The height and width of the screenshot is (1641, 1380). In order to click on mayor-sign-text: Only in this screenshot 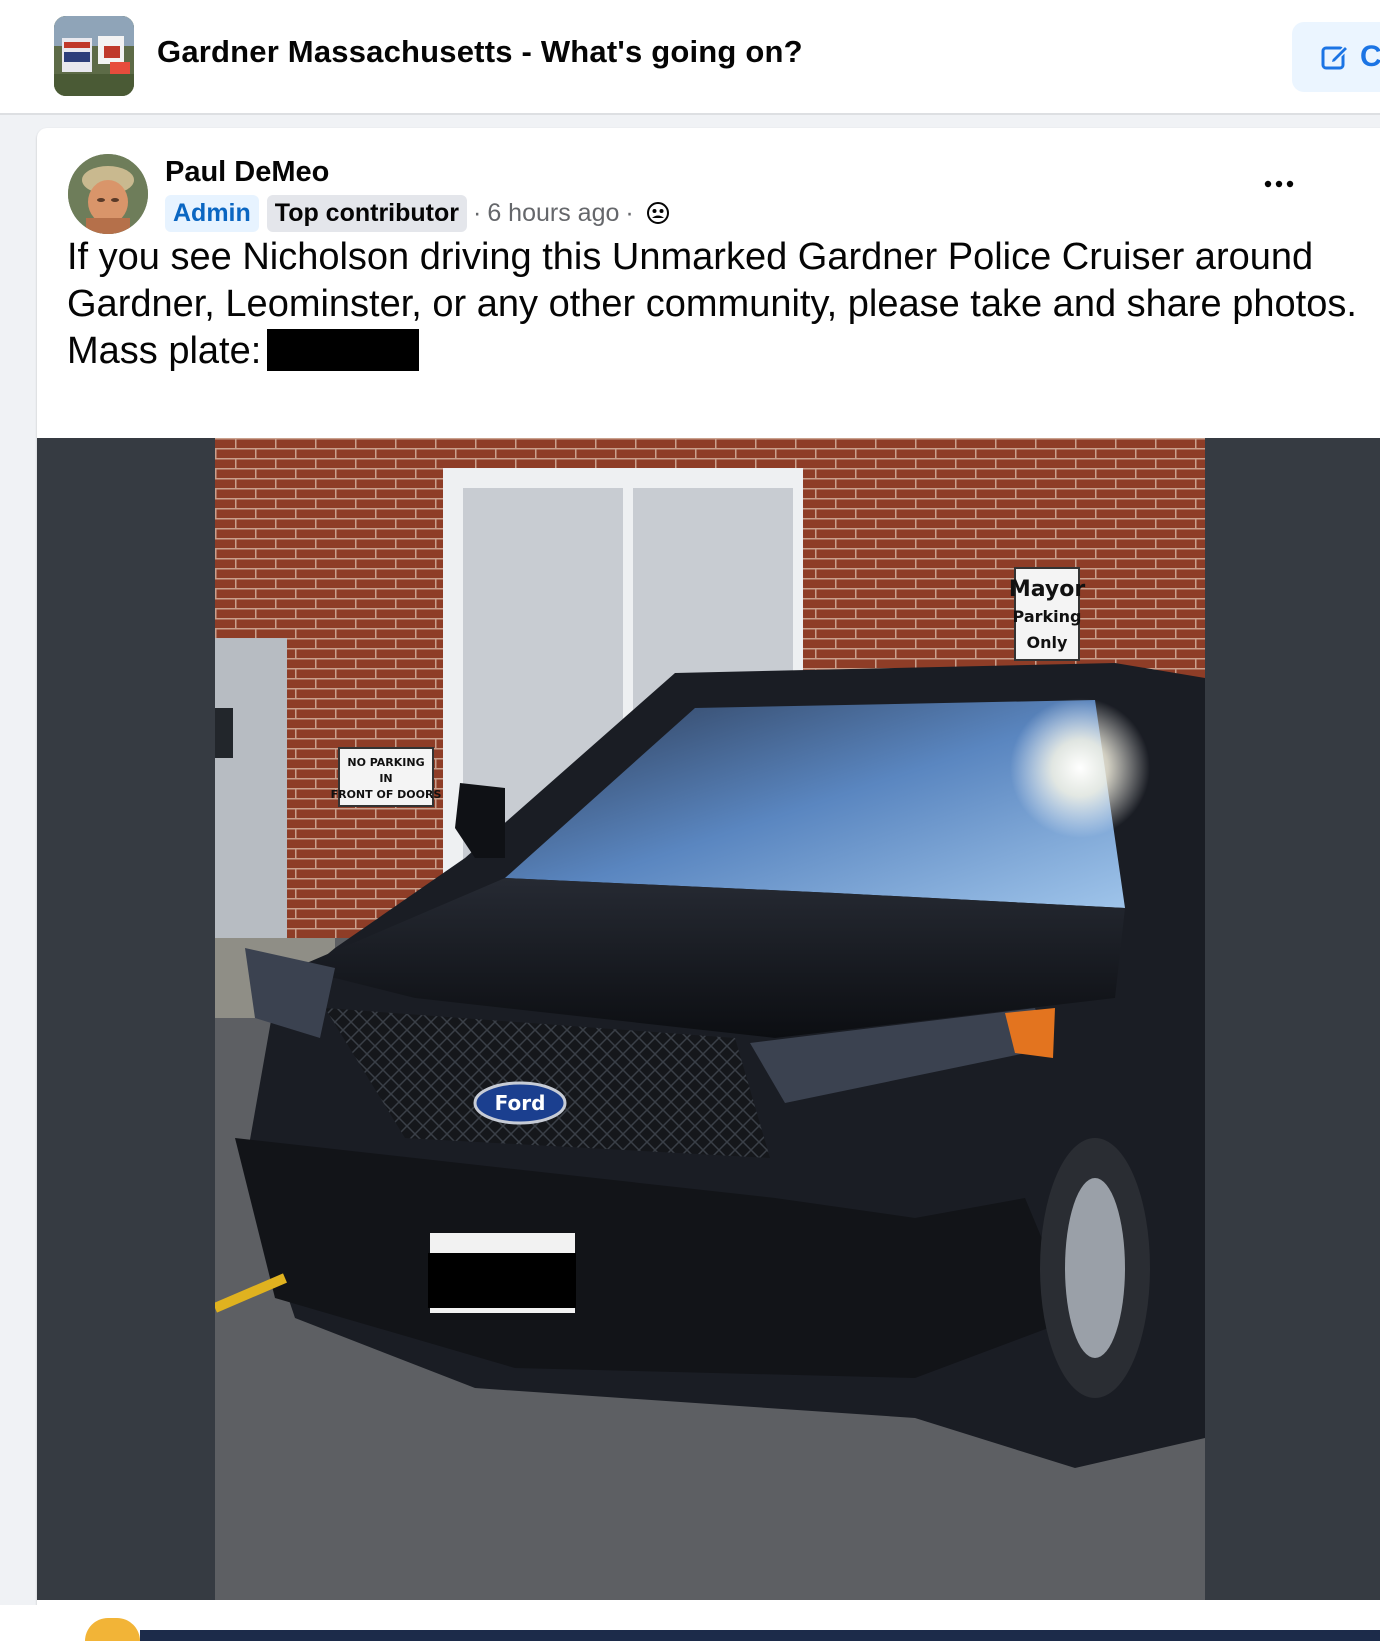, I will do `click(1047, 642)`.